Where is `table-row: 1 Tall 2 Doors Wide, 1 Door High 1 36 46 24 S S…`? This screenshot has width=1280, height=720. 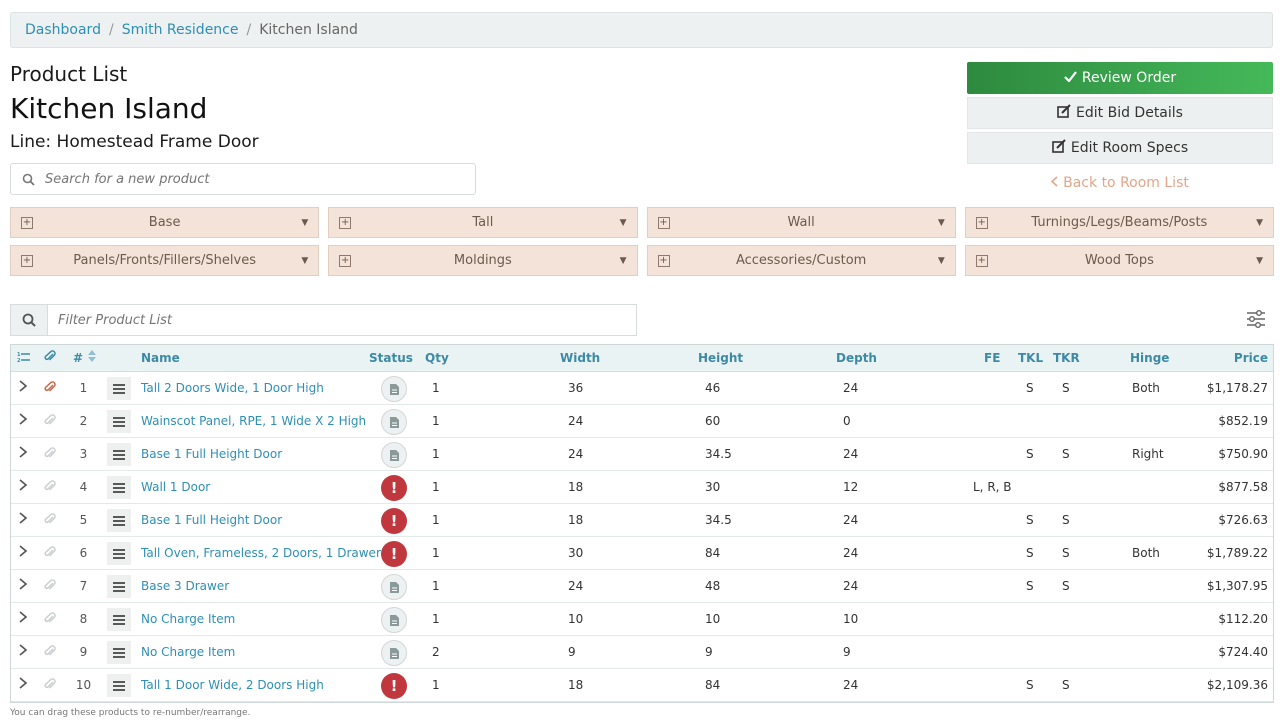
table-row: 1 Tall 2 Doors Wide, 1 Door High 1 36 46 24 S S… is located at coordinates (642, 388).